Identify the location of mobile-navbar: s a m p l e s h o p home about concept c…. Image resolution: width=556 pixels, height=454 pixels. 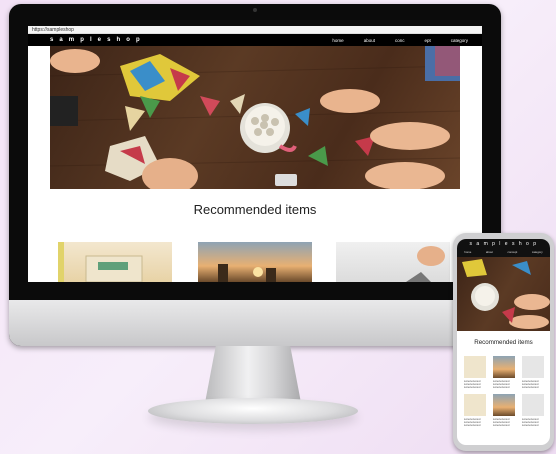
(503, 248).